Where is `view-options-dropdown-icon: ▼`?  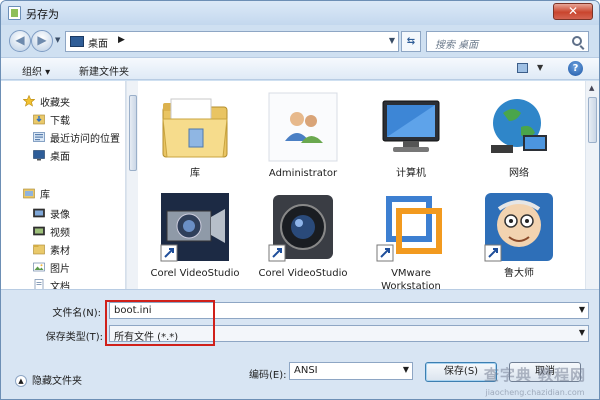 view-options-dropdown-icon: ▼ is located at coordinates (540, 67).